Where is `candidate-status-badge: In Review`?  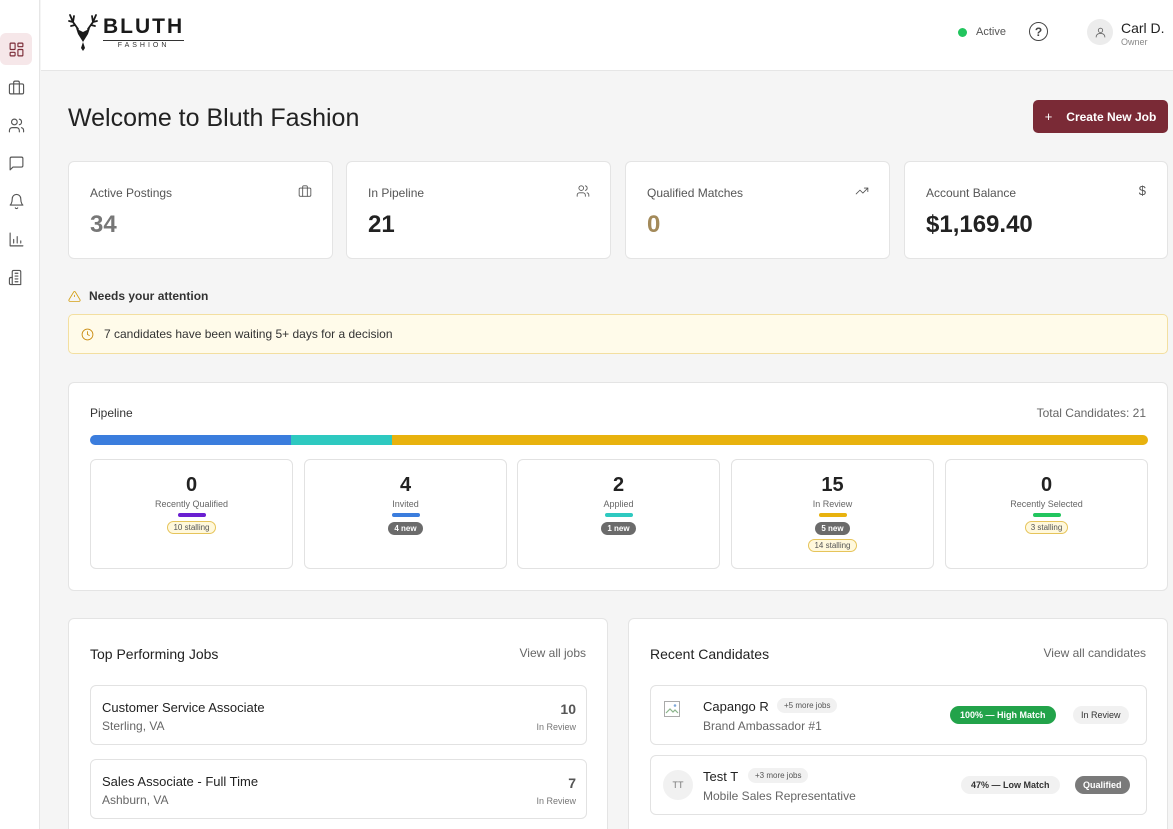 candidate-status-badge: In Review is located at coordinates (1101, 715).